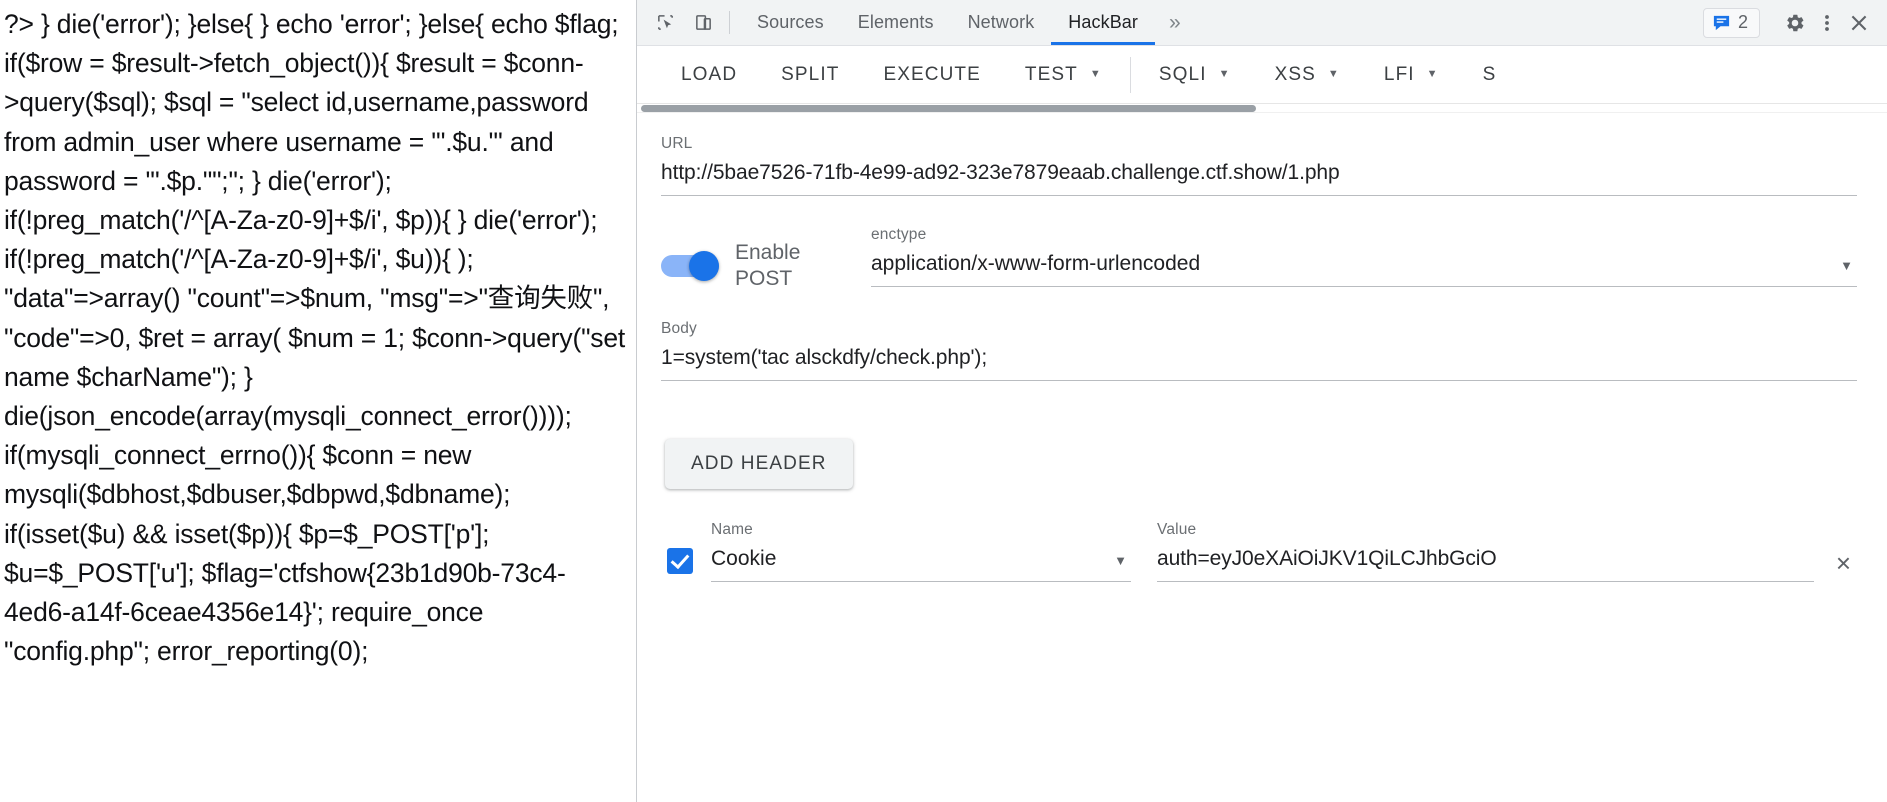  I want to click on tab-elements: Elements, so click(896, 22).